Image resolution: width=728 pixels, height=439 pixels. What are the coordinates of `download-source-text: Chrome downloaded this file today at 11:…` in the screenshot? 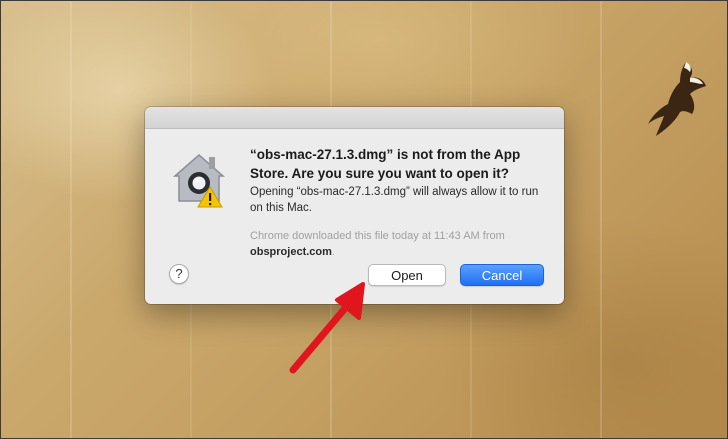 It's located at (400, 244).